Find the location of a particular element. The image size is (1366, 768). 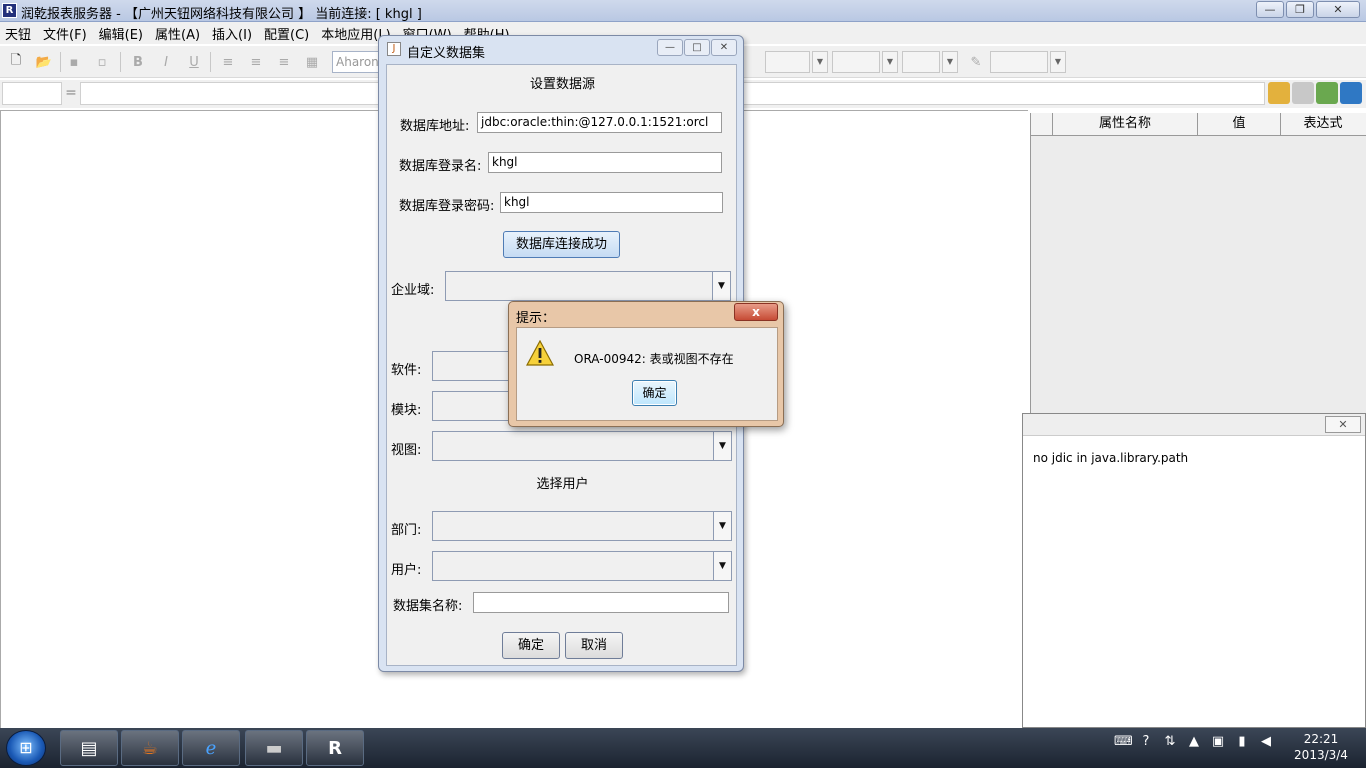

new-file-icon: 🗋 is located at coordinates (16, 62).